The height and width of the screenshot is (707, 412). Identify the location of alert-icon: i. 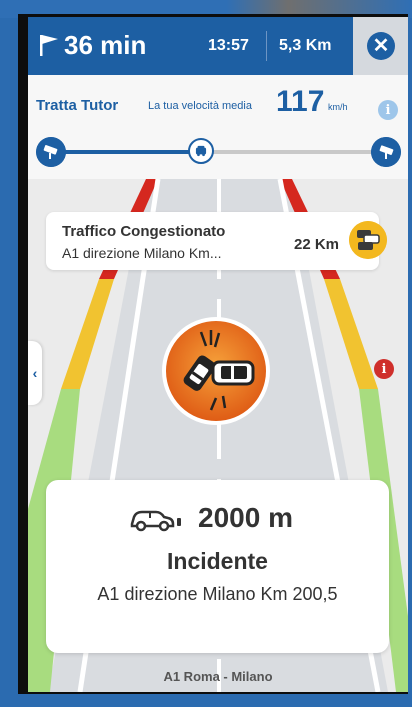
(384, 369).